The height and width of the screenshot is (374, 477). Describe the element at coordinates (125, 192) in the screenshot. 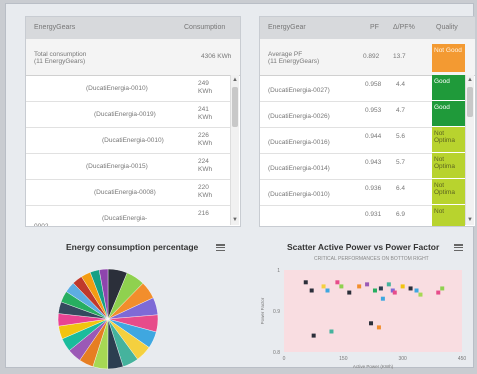

I see `gear-name: (DucatiEnergia-0008)` at that location.